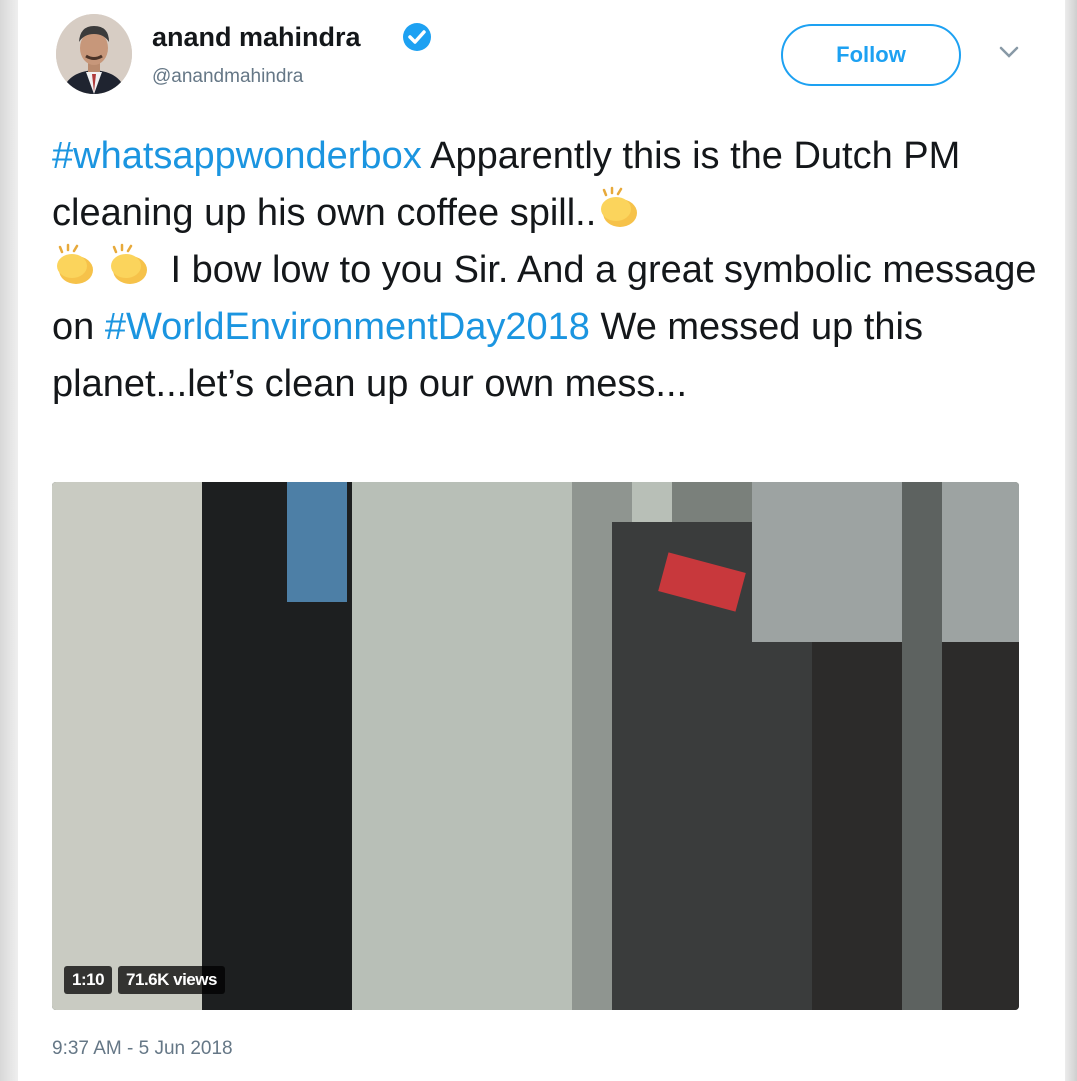 This screenshot has height=1081, width=1077. What do you see at coordinates (171, 980) in the screenshot?
I see `video-views: 71.6K views` at bounding box center [171, 980].